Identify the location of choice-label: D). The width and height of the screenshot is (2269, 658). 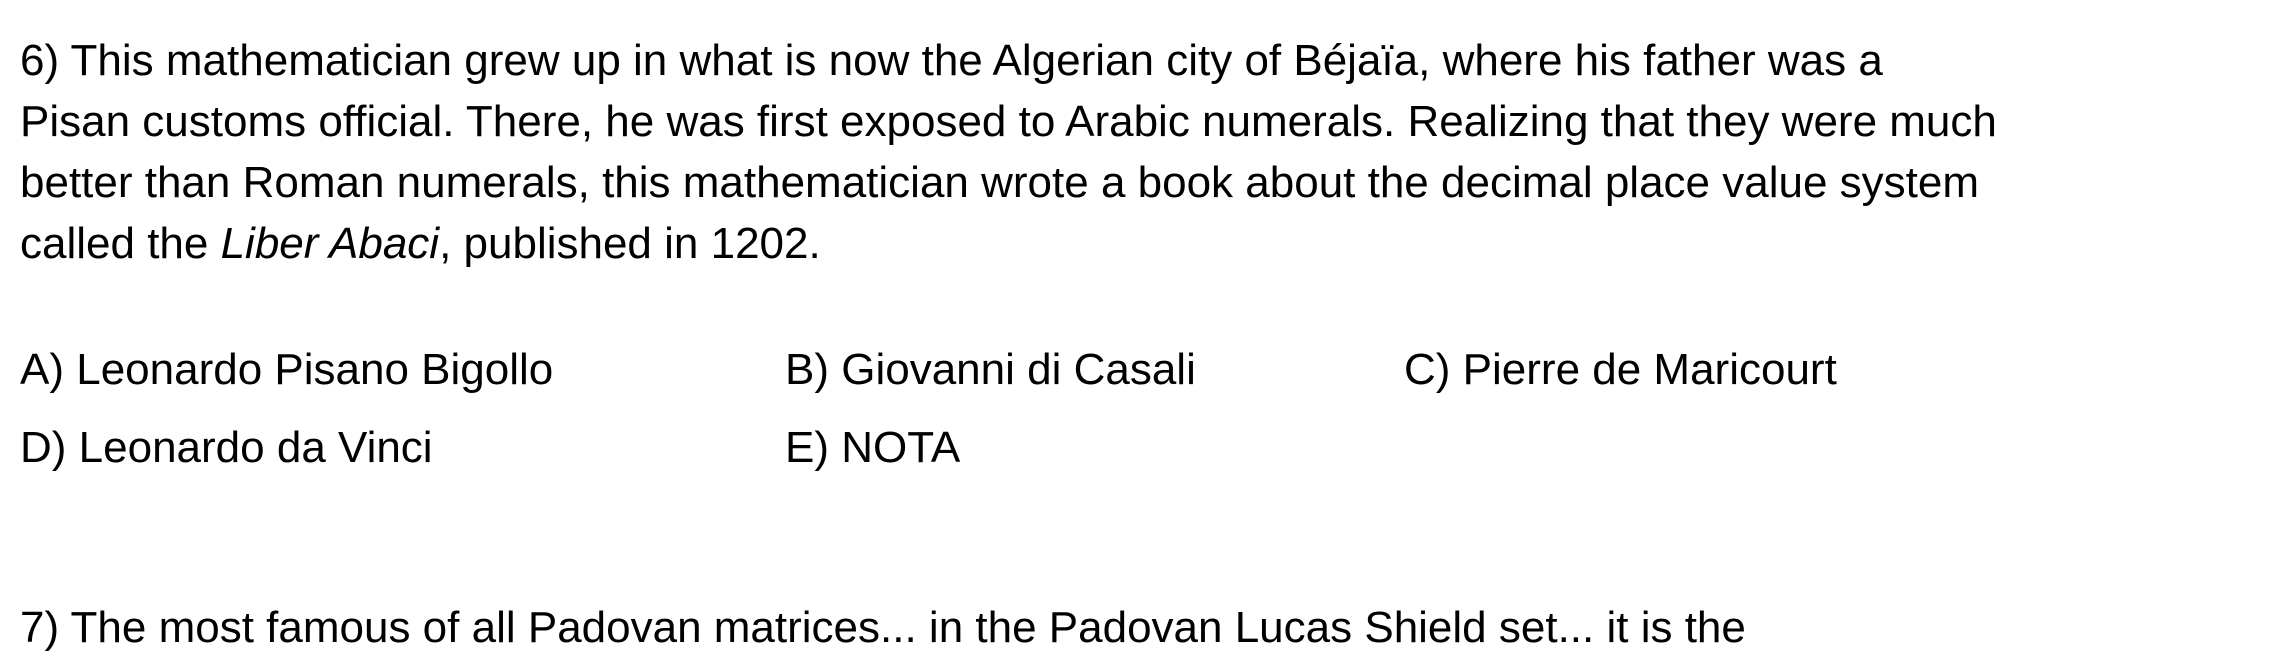
(43, 447).